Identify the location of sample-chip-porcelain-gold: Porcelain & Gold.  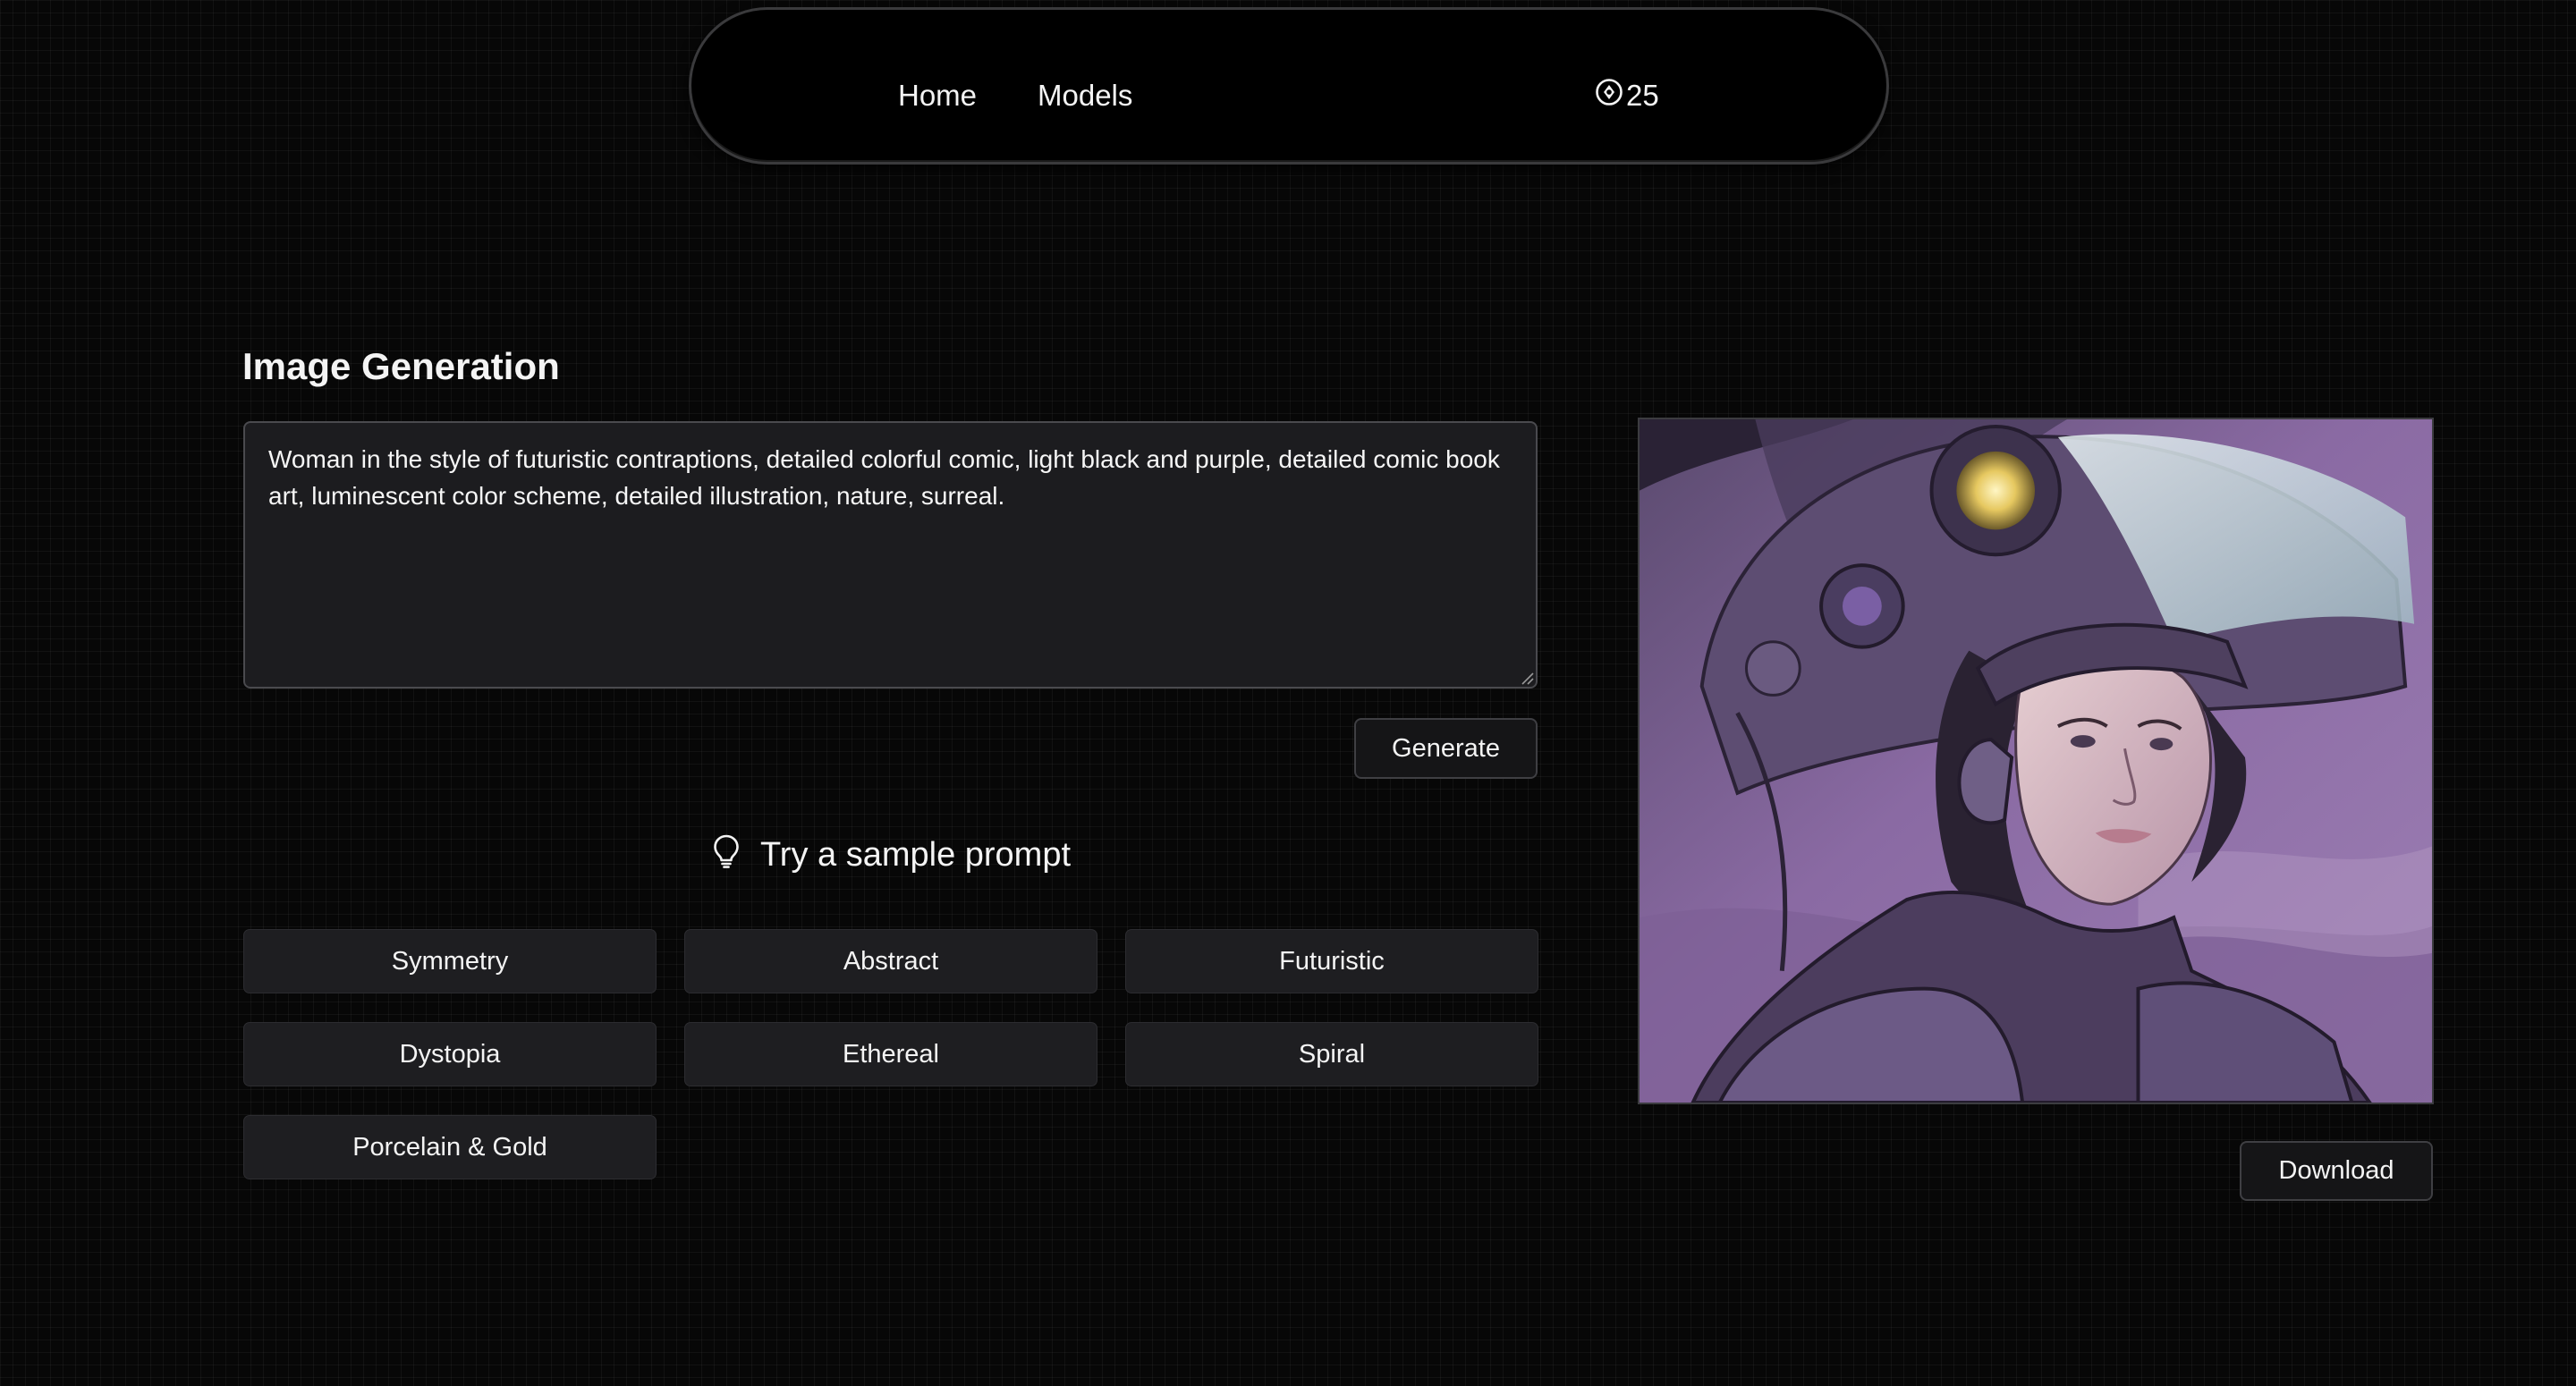
(450, 1147).